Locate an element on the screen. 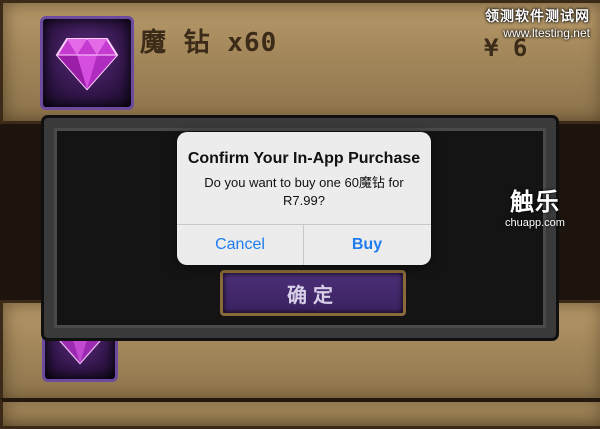 This screenshot has width=600, height=429. watermark: 领测软件测试网 www.ltesting.net is located at coordinates (537, 23).